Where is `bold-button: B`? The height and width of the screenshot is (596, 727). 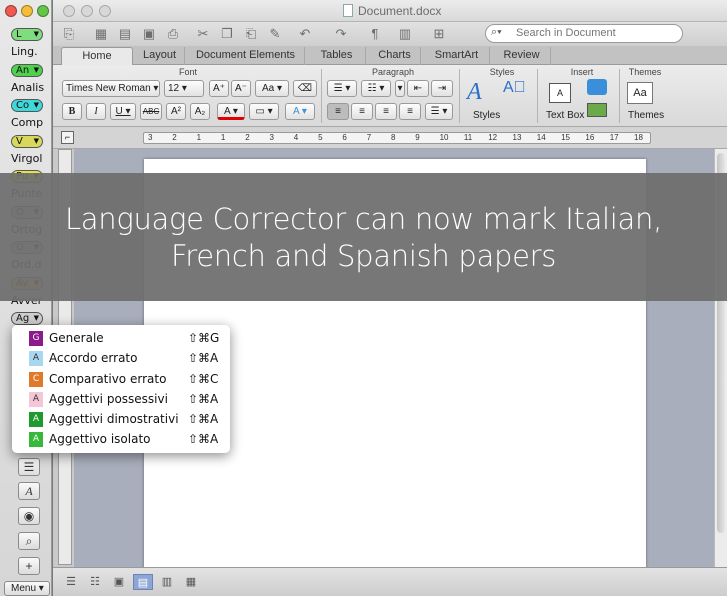
bold-button: B is located at coordinates (72, 111).